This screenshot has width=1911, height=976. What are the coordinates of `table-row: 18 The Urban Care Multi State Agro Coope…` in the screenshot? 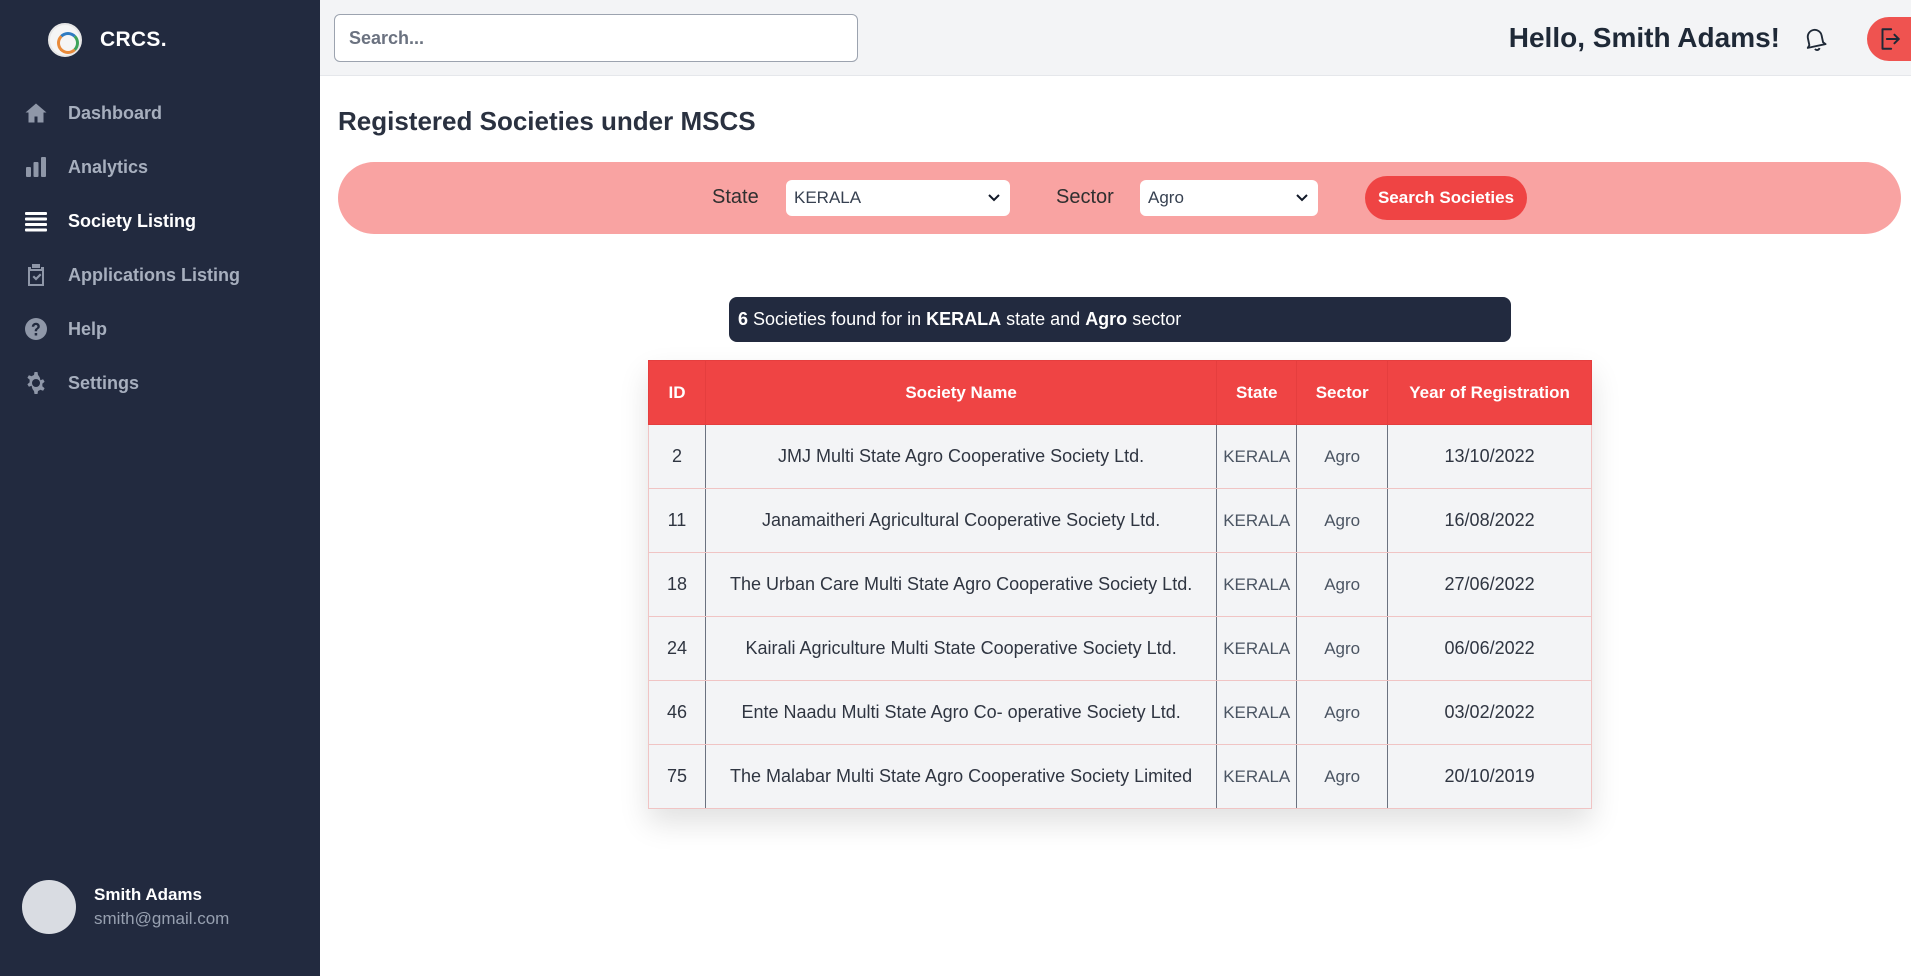 It's located at (1120, 584).